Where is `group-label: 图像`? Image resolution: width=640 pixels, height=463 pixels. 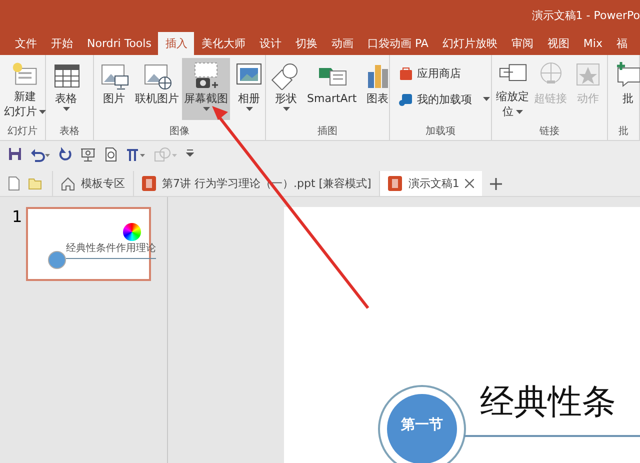 group-label: 图像 is located at coordinates (179, 132).